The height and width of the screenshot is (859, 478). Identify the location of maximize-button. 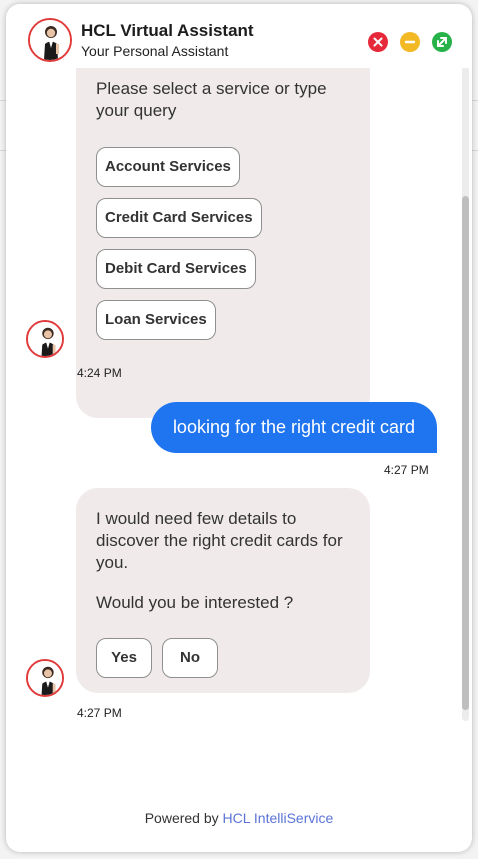
(442, 42).